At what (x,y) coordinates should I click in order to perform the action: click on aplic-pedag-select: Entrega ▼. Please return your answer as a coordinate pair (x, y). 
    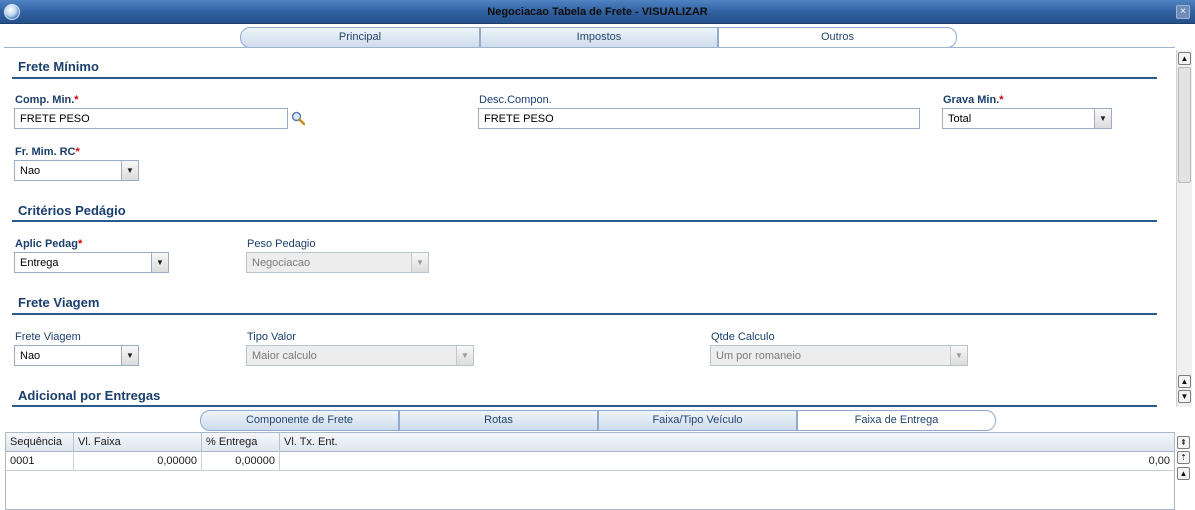
    Looking at the image, I should click on (91, 262).